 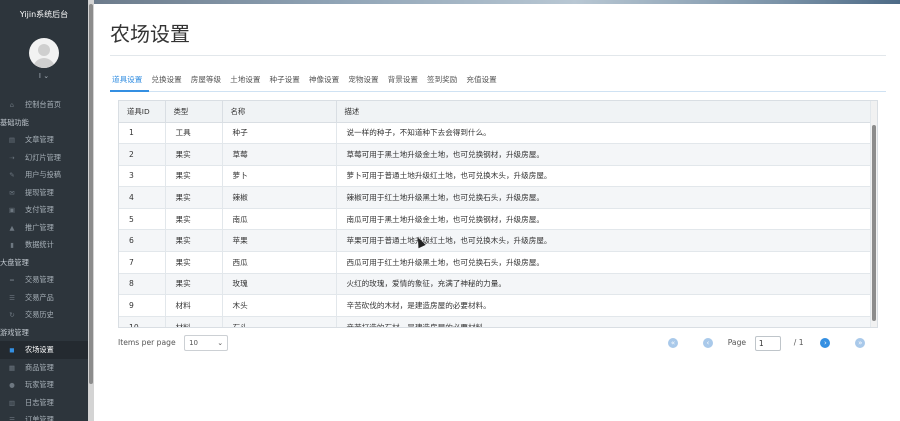 What do you see at coordinates (206, 343) in the screenshot?
I see `items-per-page-select: 10 ⌄` at bounding box center [206, 343].